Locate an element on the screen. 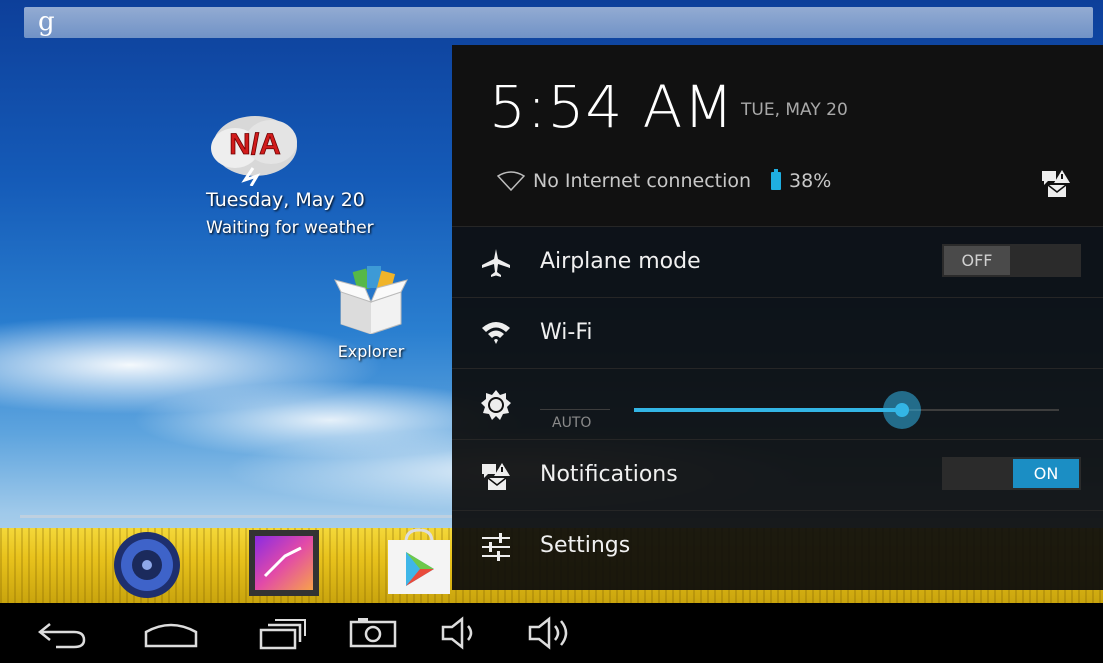  dock-play-store-app is located at coordinates (419, 563).